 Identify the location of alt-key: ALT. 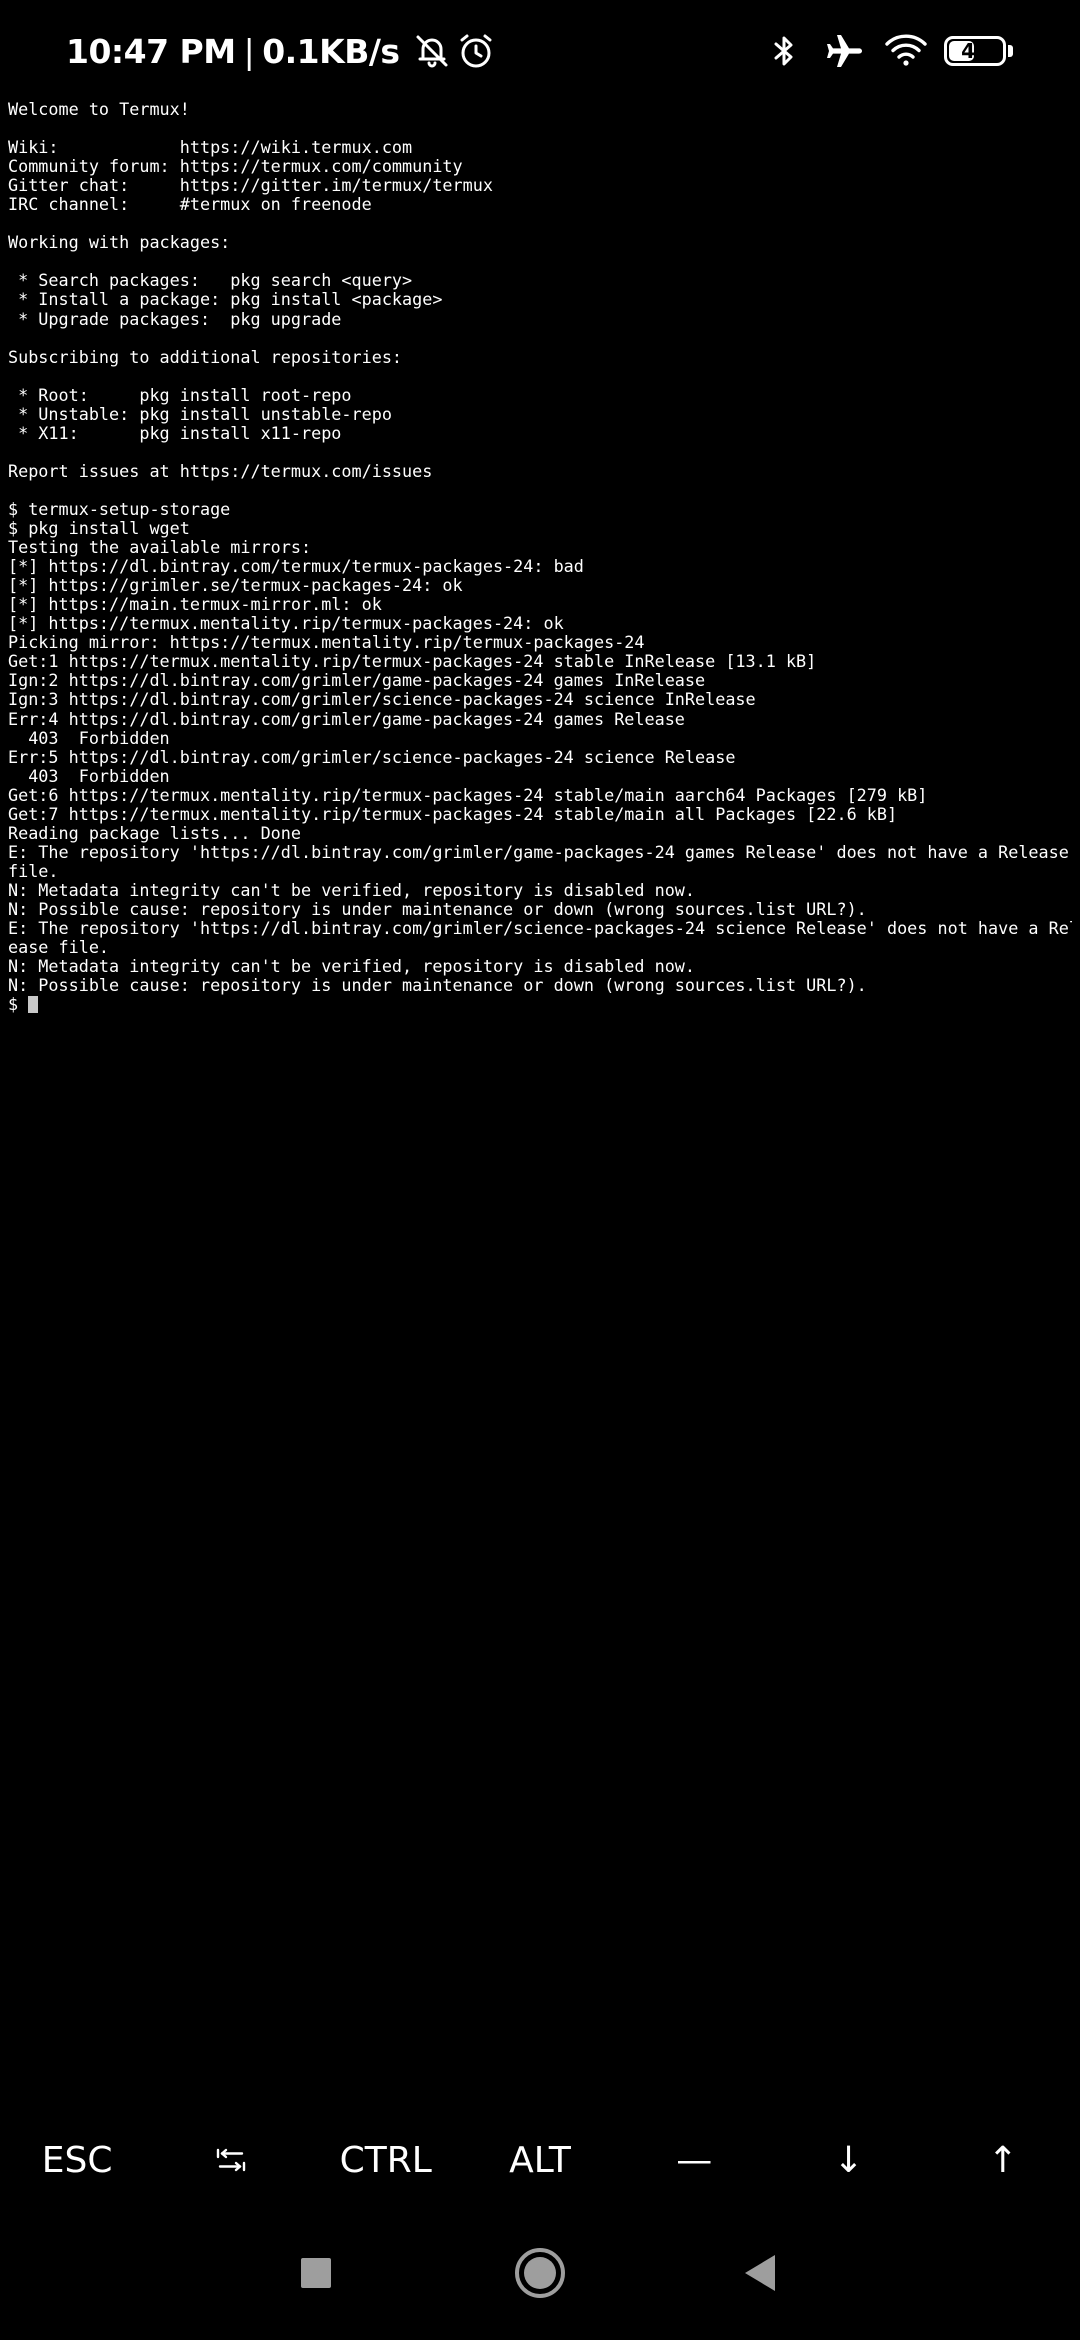
(540, 2160).